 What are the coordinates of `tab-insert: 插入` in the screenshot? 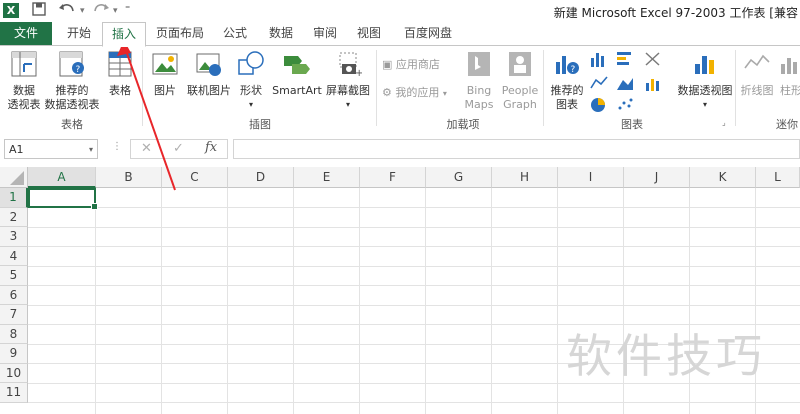 It's located at (124, 34).